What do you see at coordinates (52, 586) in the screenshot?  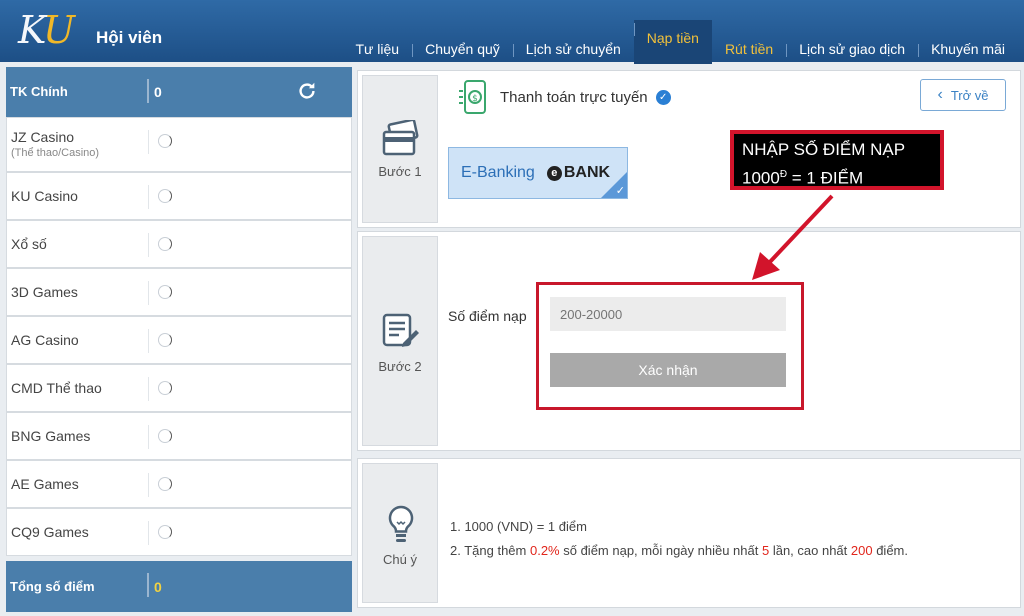 I see `total-points-label: Tổng số điểm` at bounding box center [52, 586].